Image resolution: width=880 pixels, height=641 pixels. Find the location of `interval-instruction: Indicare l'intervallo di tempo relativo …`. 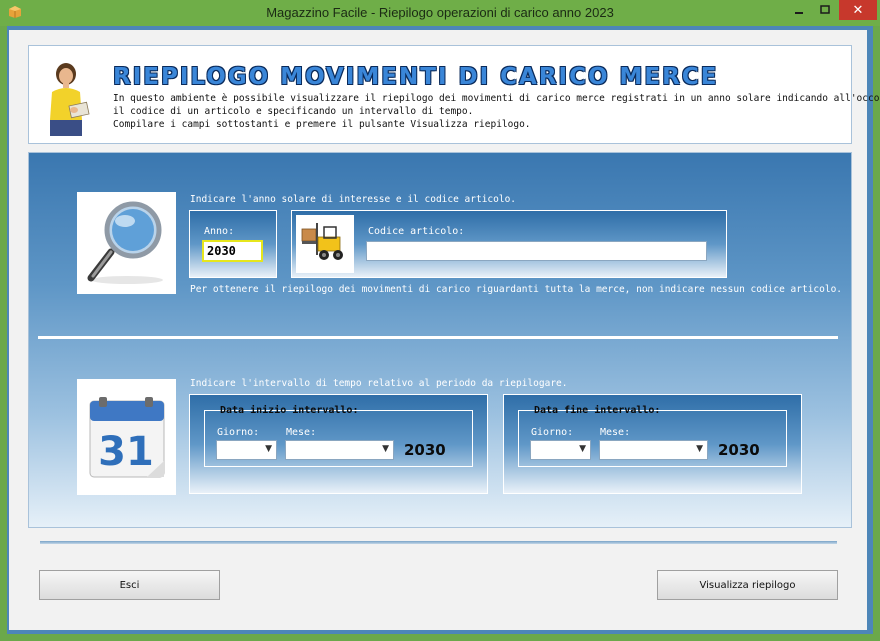

interval-instruction: Indicare l'intervallo di tempo relativo … is located at coordinates (379, 383).